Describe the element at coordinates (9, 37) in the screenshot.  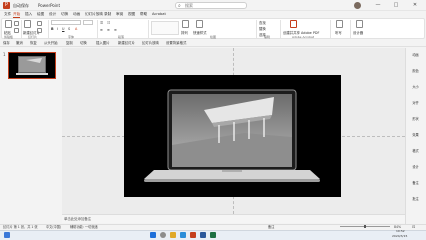
I see `group-clipboard-label: 剪贴板` at that location.